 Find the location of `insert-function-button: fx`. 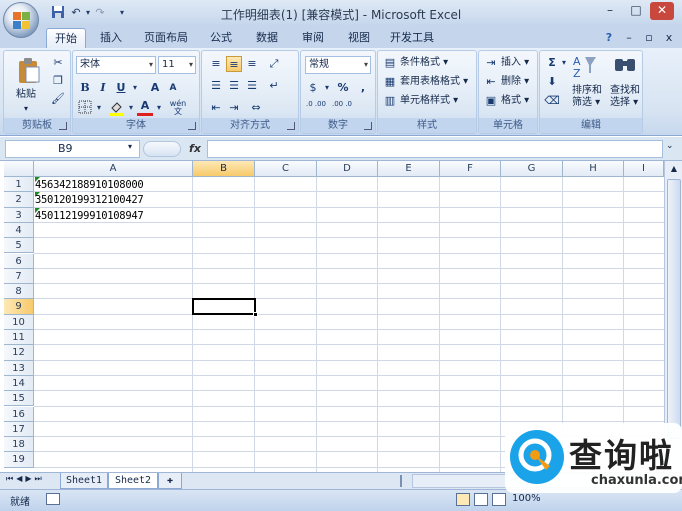

insert-function-button: fx is located at coordinates (195, 149).